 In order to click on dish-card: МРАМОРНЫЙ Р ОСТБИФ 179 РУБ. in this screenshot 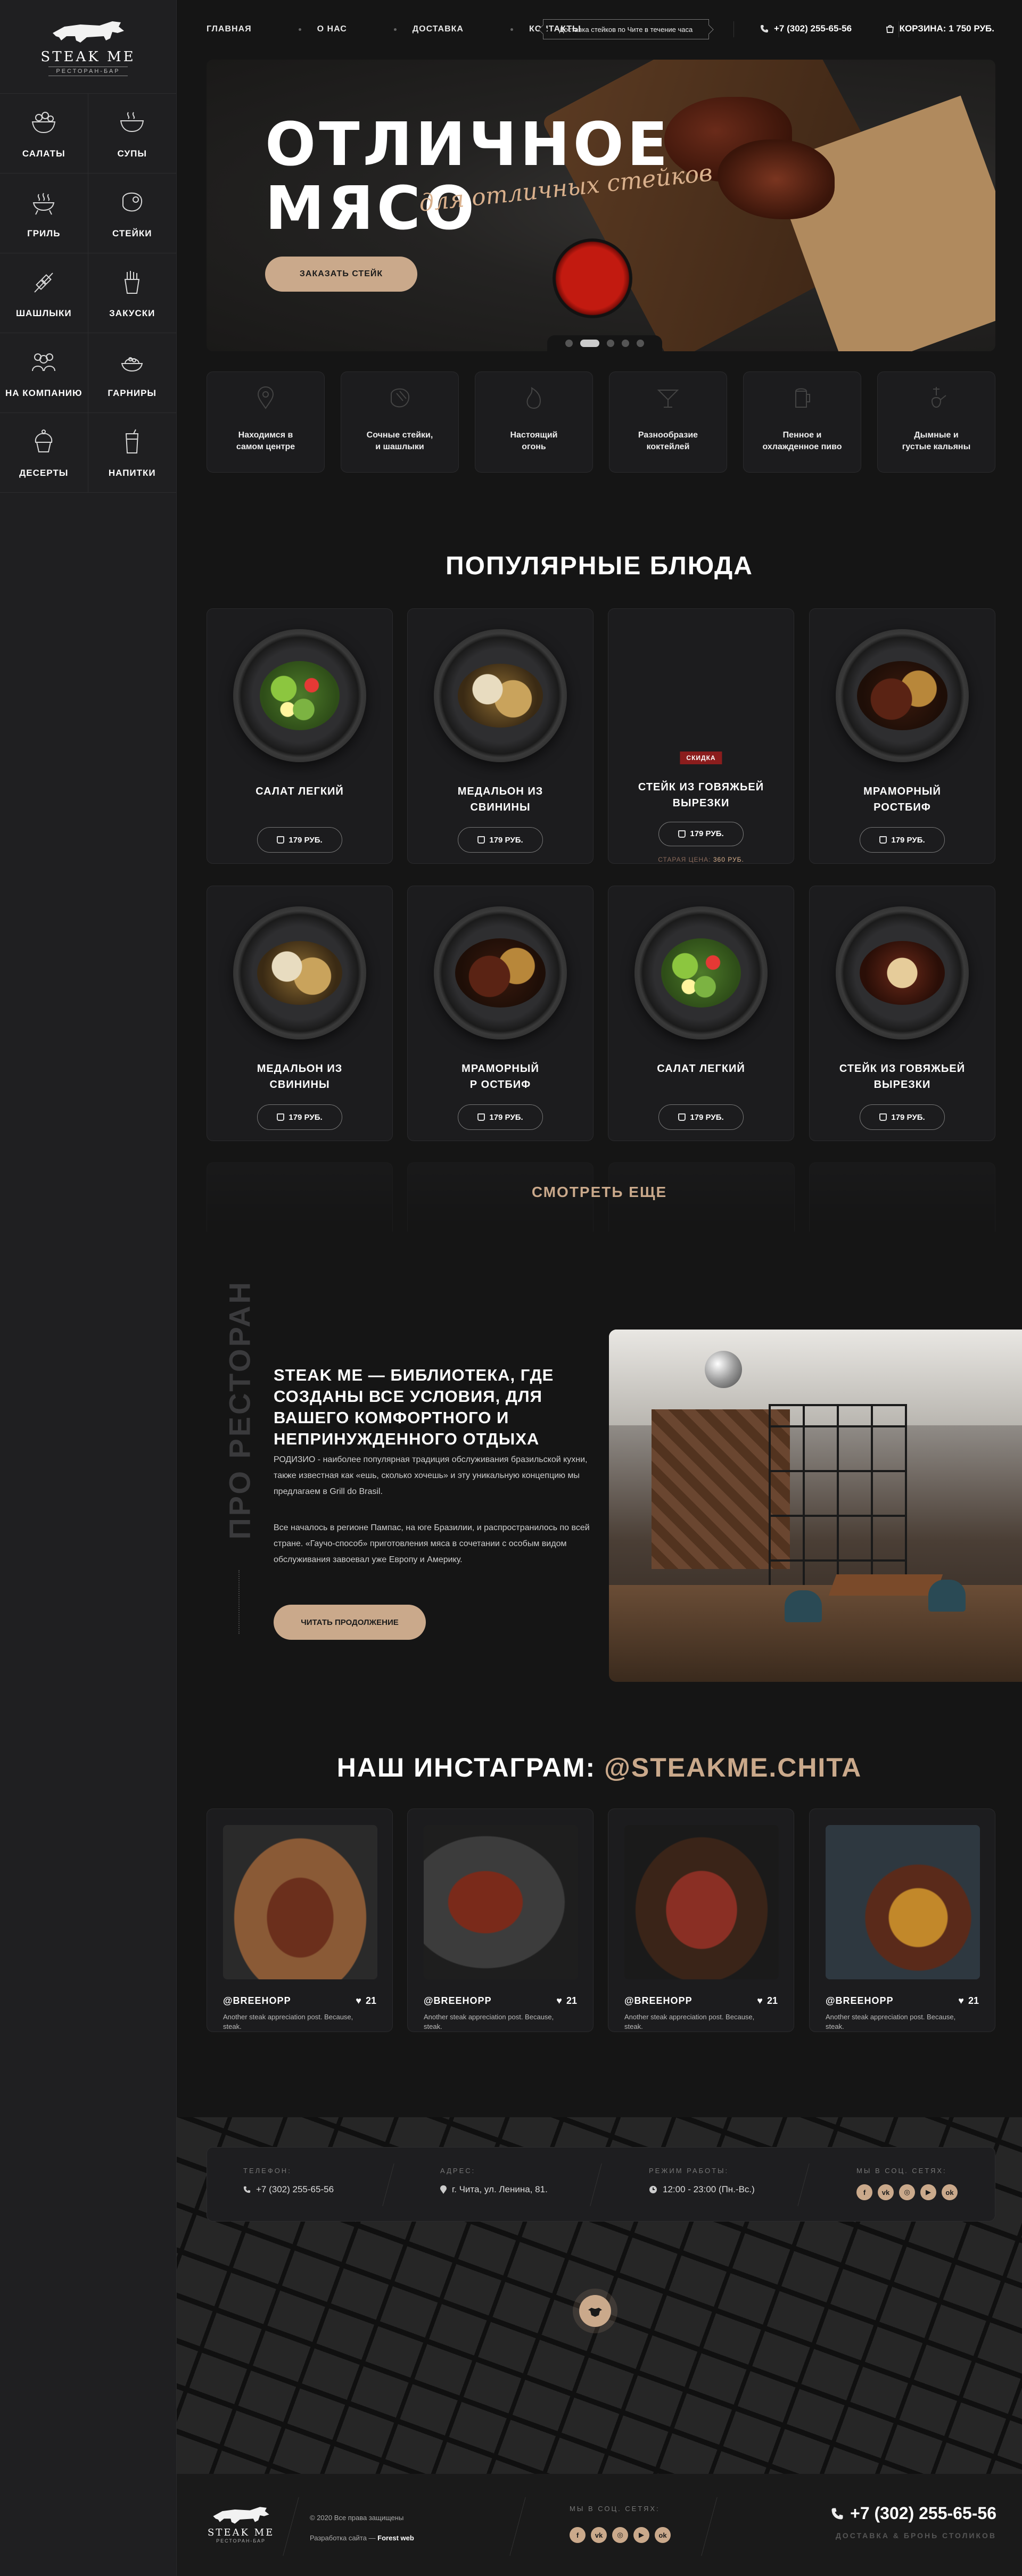, I will do `click(501, 1013)`.